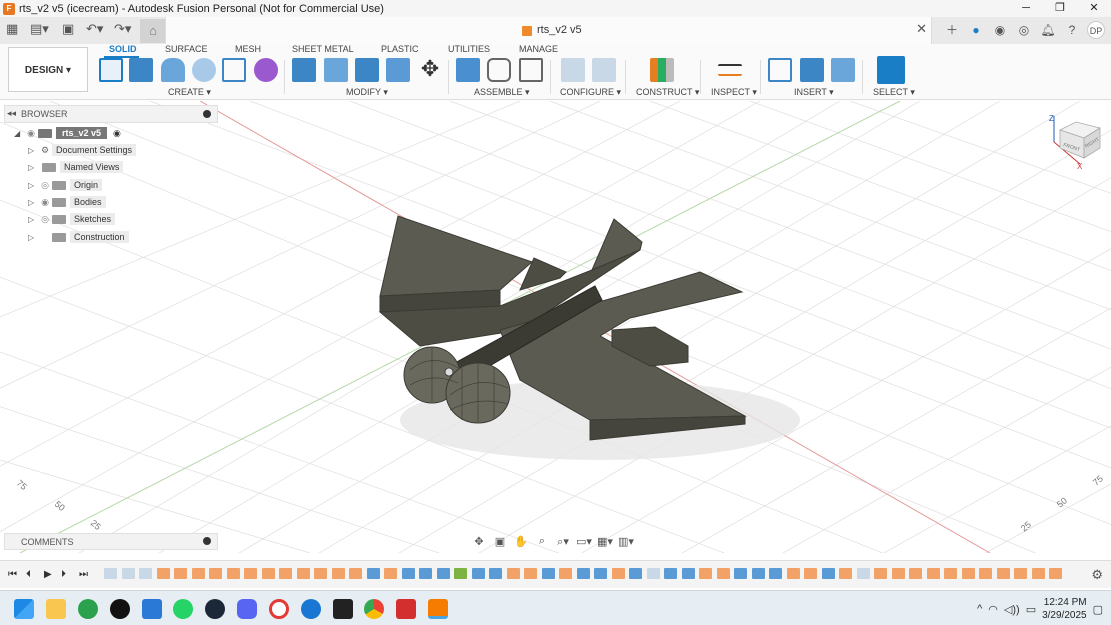  I want to click on browser-panel-header: ◂◂ BROWSER, so click(111, 114).